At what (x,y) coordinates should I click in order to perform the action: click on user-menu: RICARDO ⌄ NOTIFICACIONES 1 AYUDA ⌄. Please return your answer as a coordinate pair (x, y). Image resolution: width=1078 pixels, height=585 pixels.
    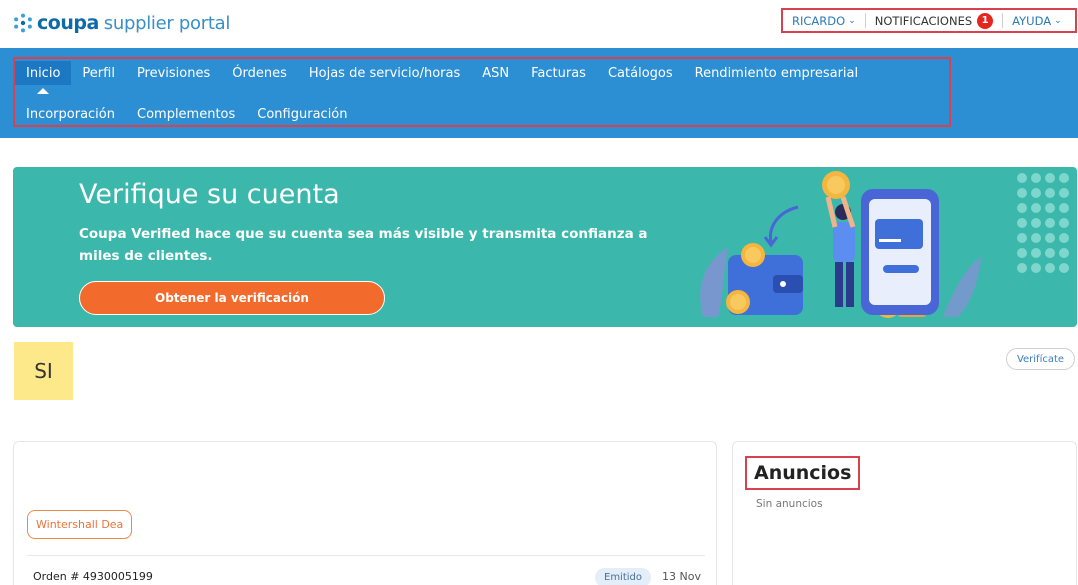
    Looking at the image, I should click on (929, 20).